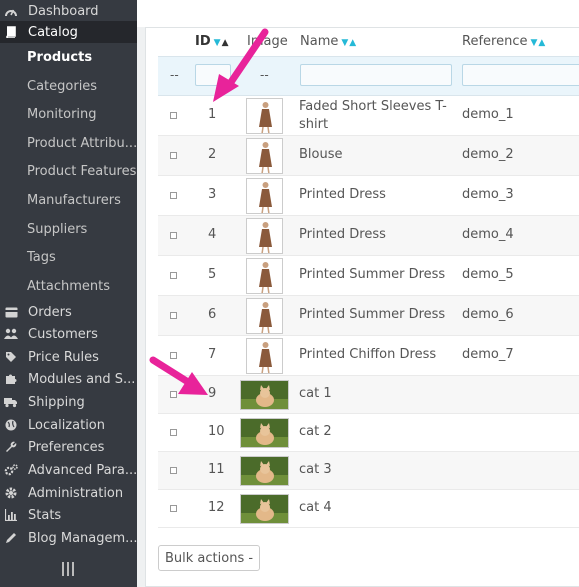 The width and height of the screenshot is (579, 587). Describe the element at coordinates (11, 493) in the screenshot. I see `gear-icon` at that location.